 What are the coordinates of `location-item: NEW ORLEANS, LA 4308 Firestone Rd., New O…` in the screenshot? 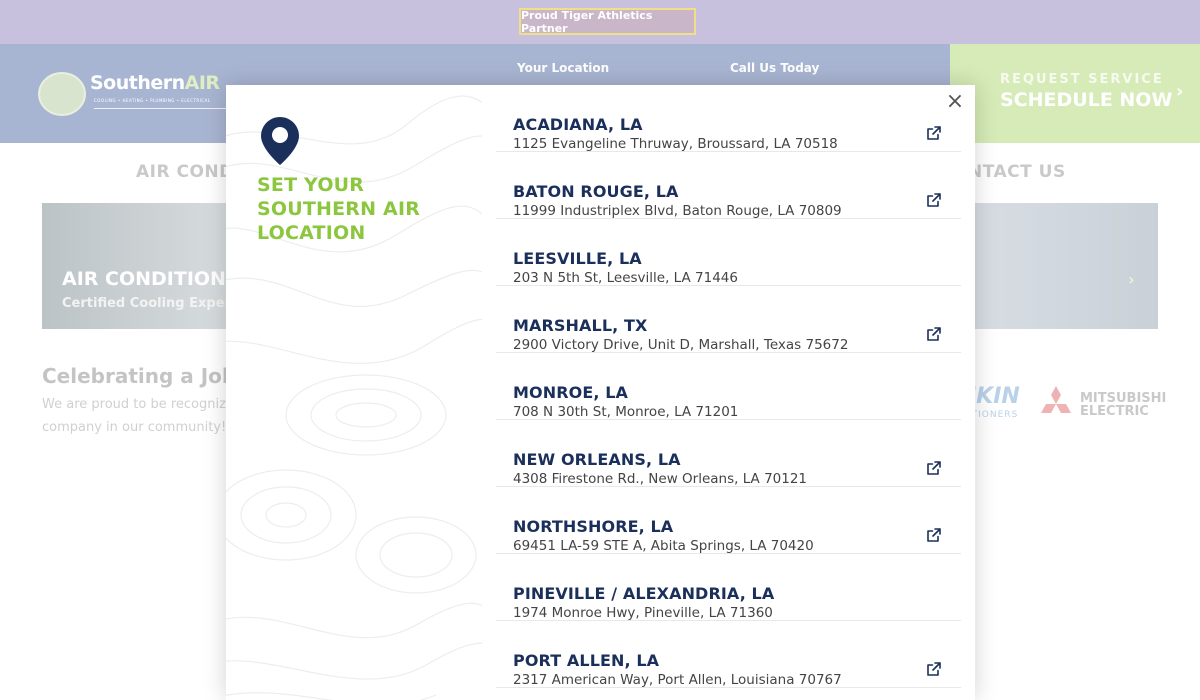 It's located at (728, 453).